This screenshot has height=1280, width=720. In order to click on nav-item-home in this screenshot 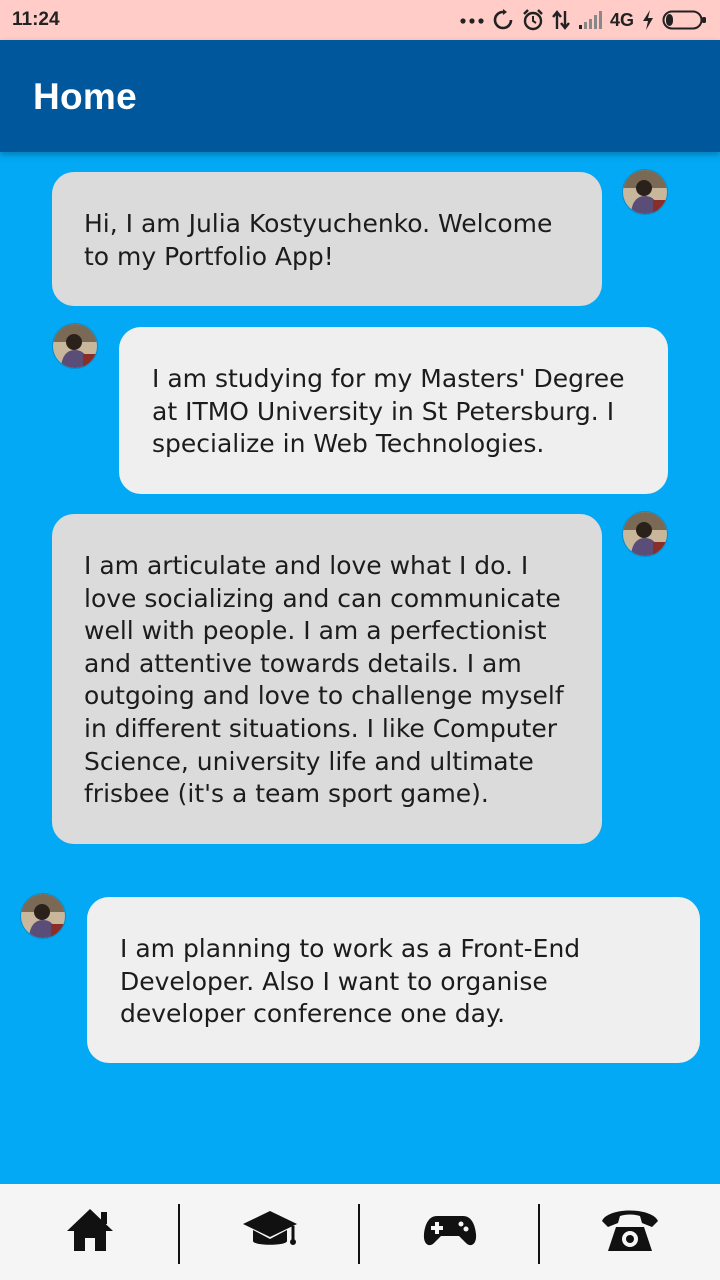, I will do `click(90, 1232)`.